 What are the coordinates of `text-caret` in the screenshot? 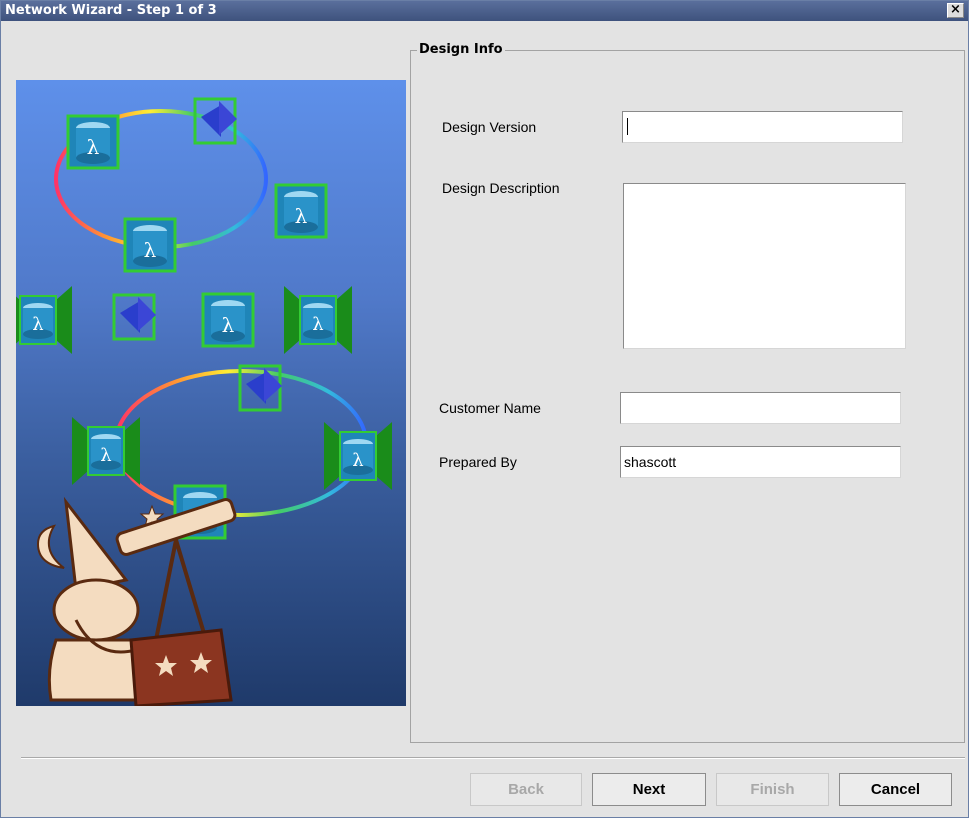 It's located at (627, 126).